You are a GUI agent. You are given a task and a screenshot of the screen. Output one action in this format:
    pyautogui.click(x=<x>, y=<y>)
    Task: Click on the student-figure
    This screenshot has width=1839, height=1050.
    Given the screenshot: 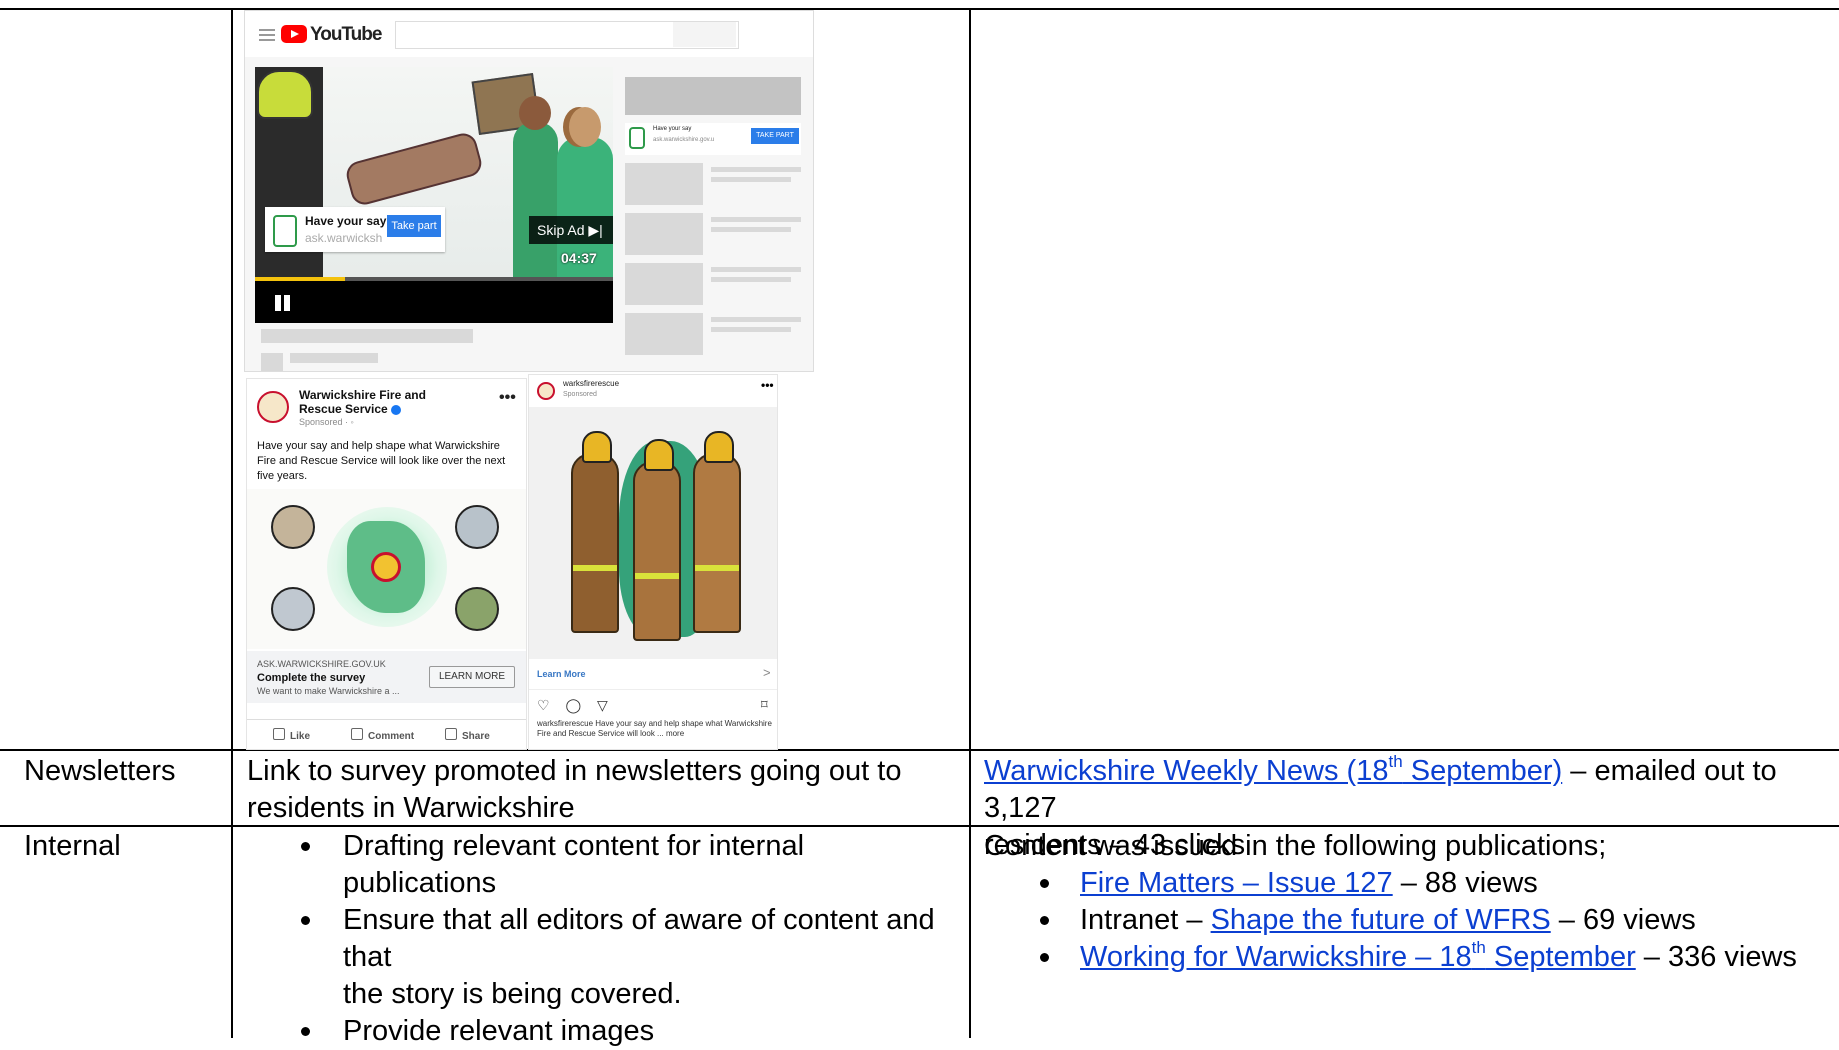 What is the action you would take?
    pyautogui.click(x=535, y=186)
    